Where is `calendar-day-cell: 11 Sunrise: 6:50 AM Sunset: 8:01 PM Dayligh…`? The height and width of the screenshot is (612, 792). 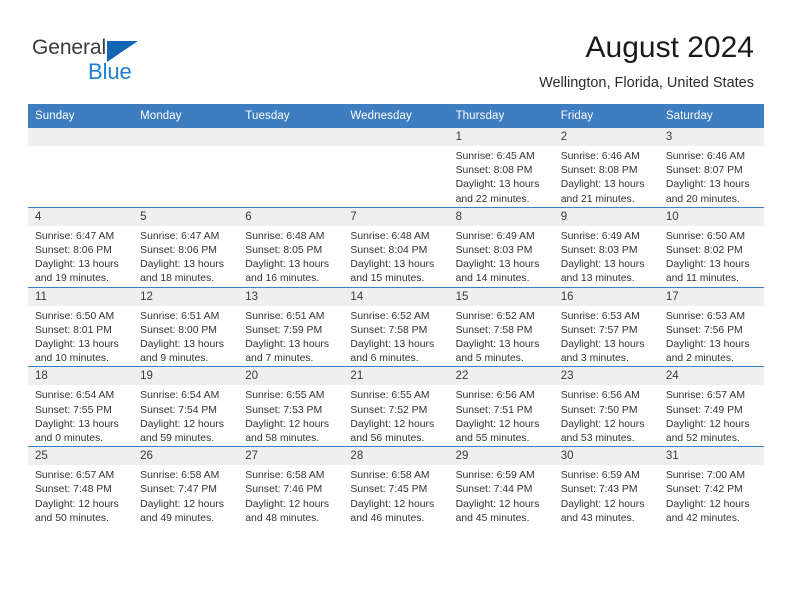
calendar-day-cell: 11 Sunrise: 6:50 AM Sunset: 8:01 PM Dayligh… is located at coordinates (81, 326).